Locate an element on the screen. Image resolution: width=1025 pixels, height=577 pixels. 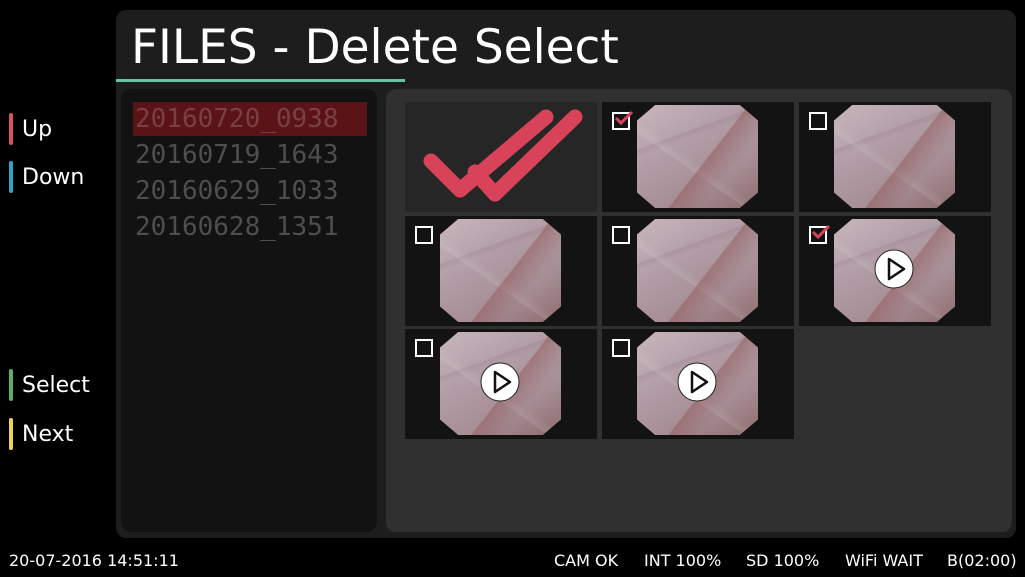
file-list-item: 20160720_0938 is located at coordinates (250, 119).